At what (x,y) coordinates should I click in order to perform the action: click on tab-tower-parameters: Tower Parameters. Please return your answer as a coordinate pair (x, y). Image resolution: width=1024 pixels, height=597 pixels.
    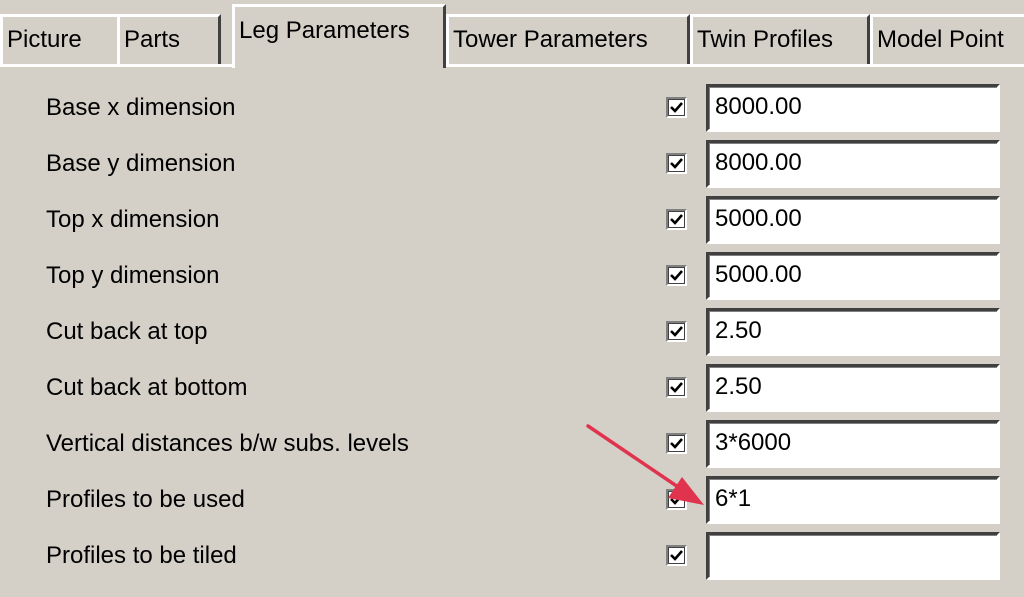
    Looking at the image, I should click on (568, 39).